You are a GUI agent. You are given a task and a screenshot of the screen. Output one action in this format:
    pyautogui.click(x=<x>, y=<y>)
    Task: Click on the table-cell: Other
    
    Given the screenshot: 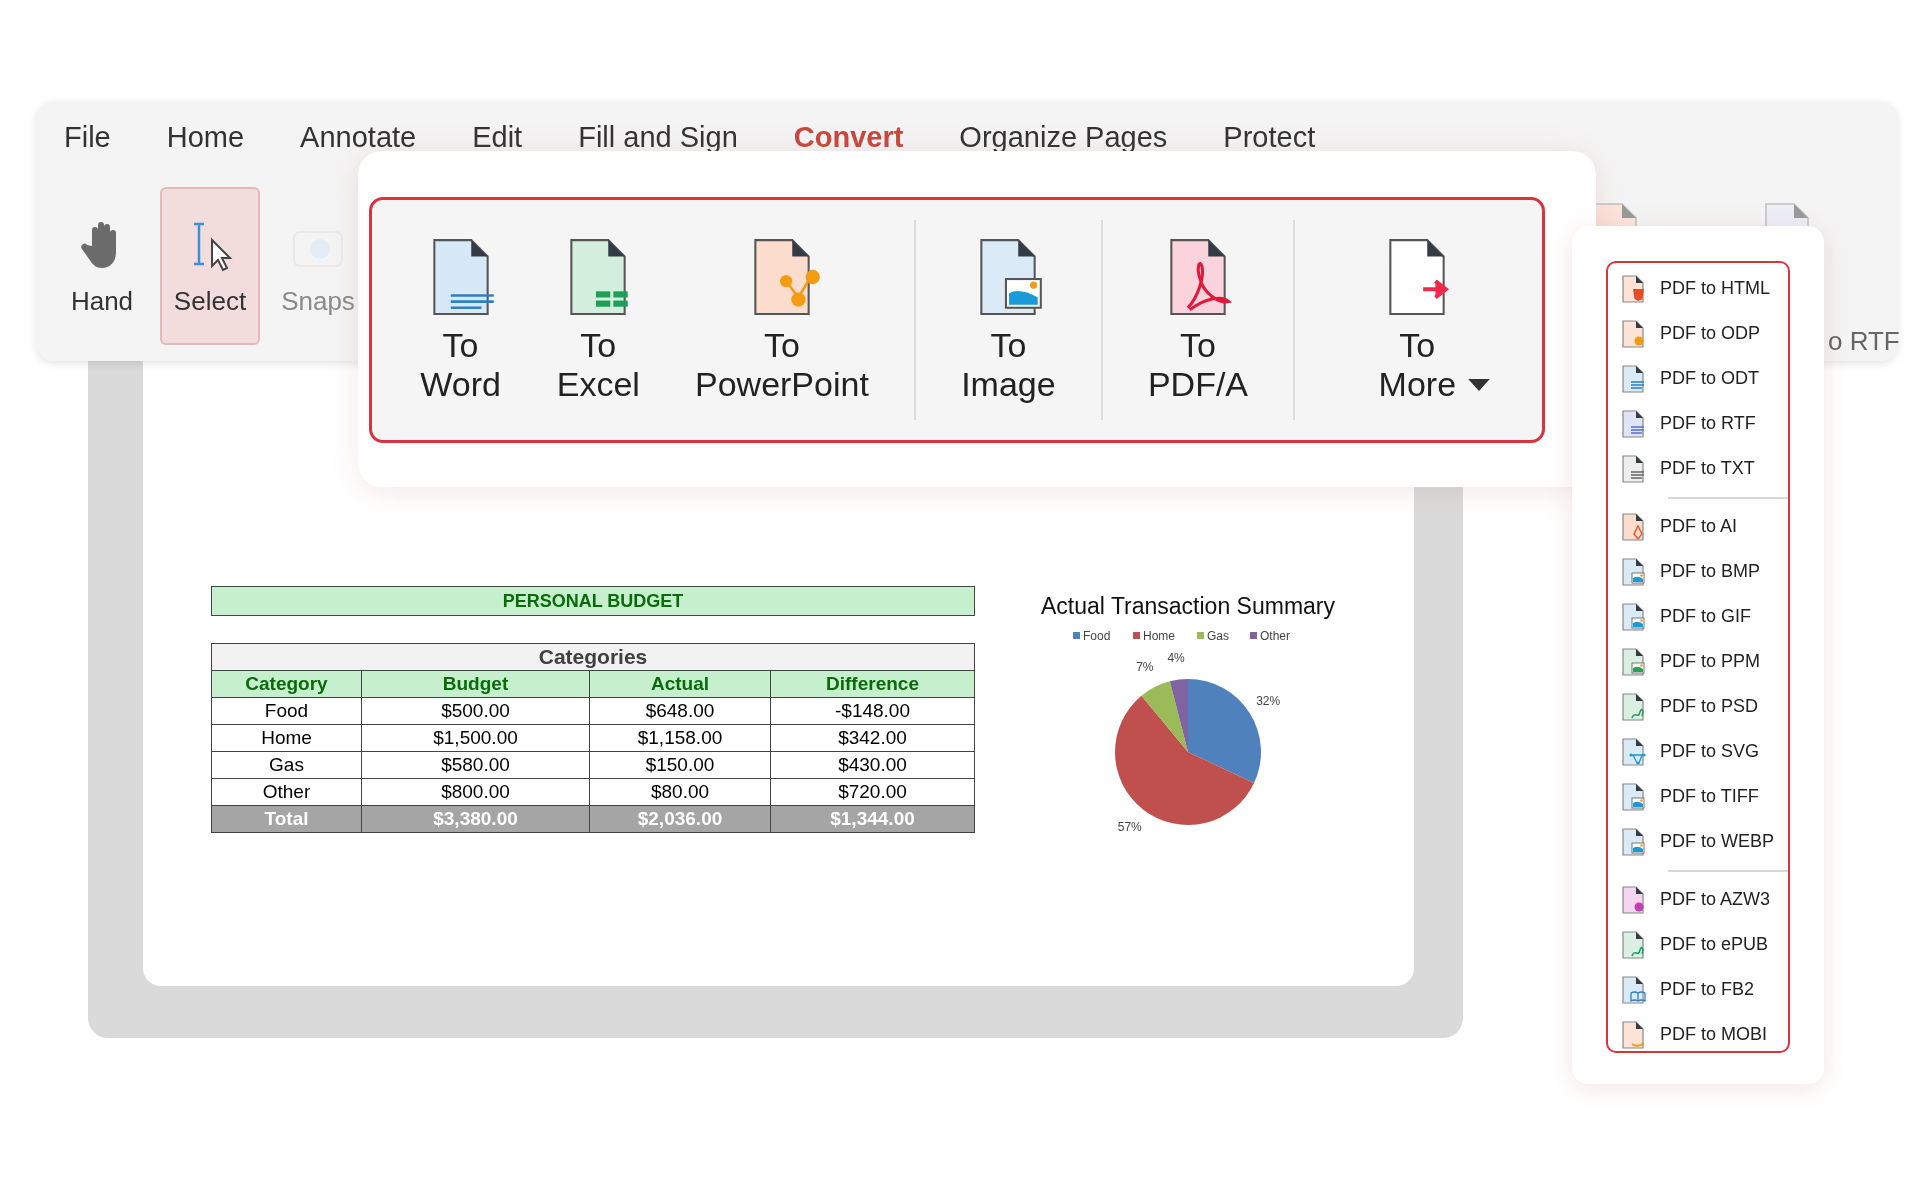 What is the action you would take?
    pyautogui.click(x=286, y=792)
    